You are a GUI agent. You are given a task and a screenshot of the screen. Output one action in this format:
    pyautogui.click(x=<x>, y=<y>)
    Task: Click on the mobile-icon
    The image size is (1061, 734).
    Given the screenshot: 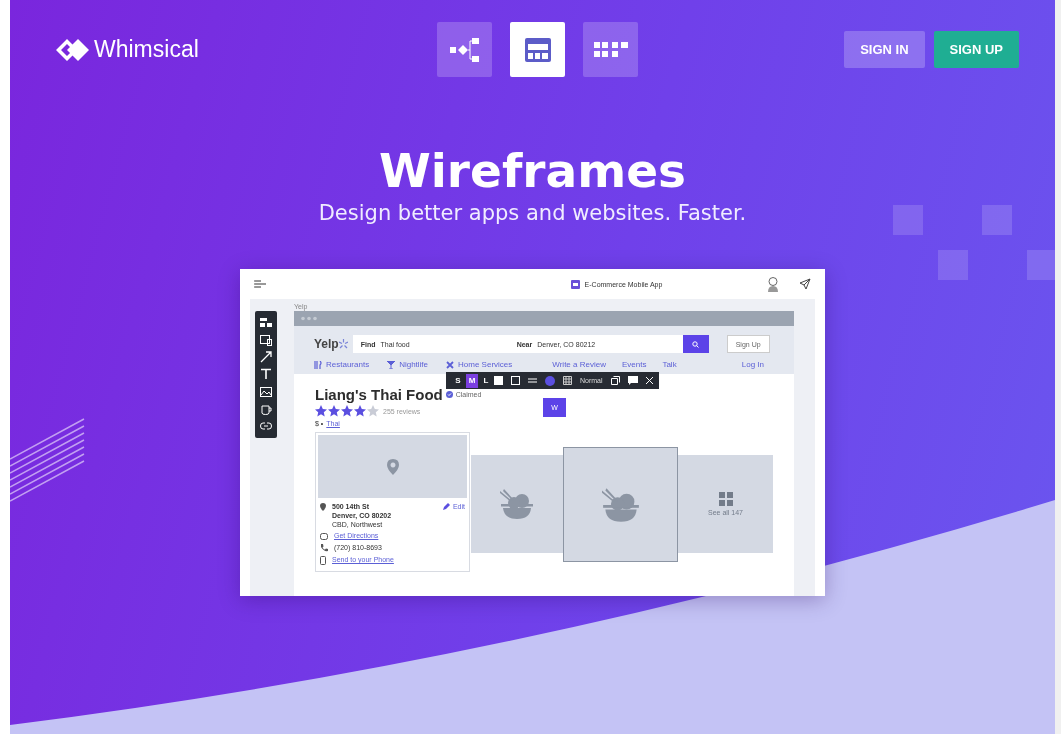 What is the action you would take?
    pyautogui.click(x=323, y=560)
    